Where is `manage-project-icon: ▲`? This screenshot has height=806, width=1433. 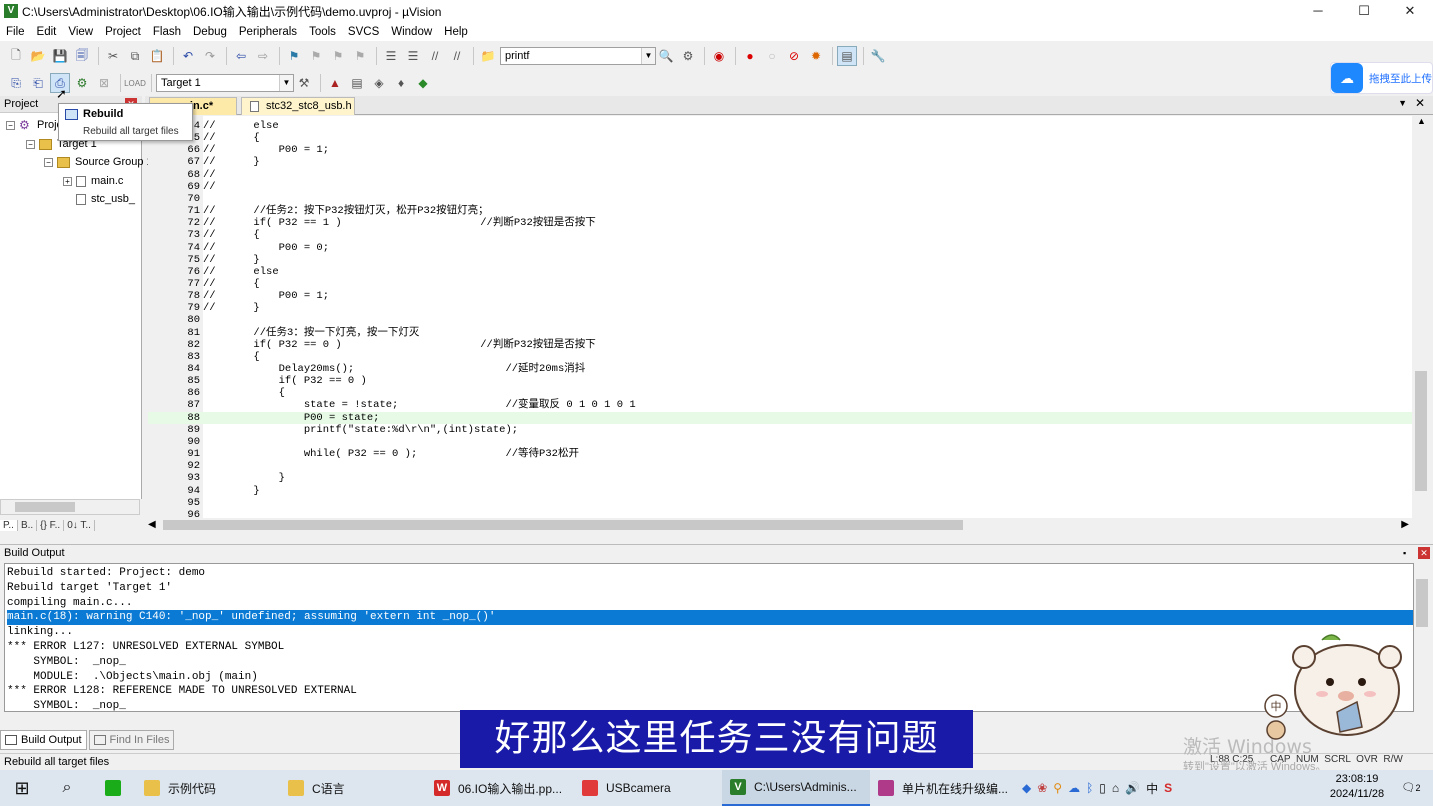 manage-project-icon: ▲ is located at coordinates (335, 83).